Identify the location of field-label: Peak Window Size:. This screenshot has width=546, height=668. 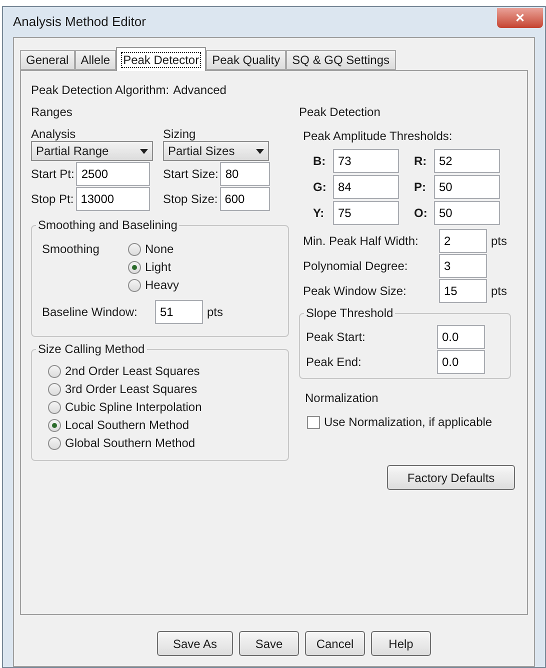
(355, 291).